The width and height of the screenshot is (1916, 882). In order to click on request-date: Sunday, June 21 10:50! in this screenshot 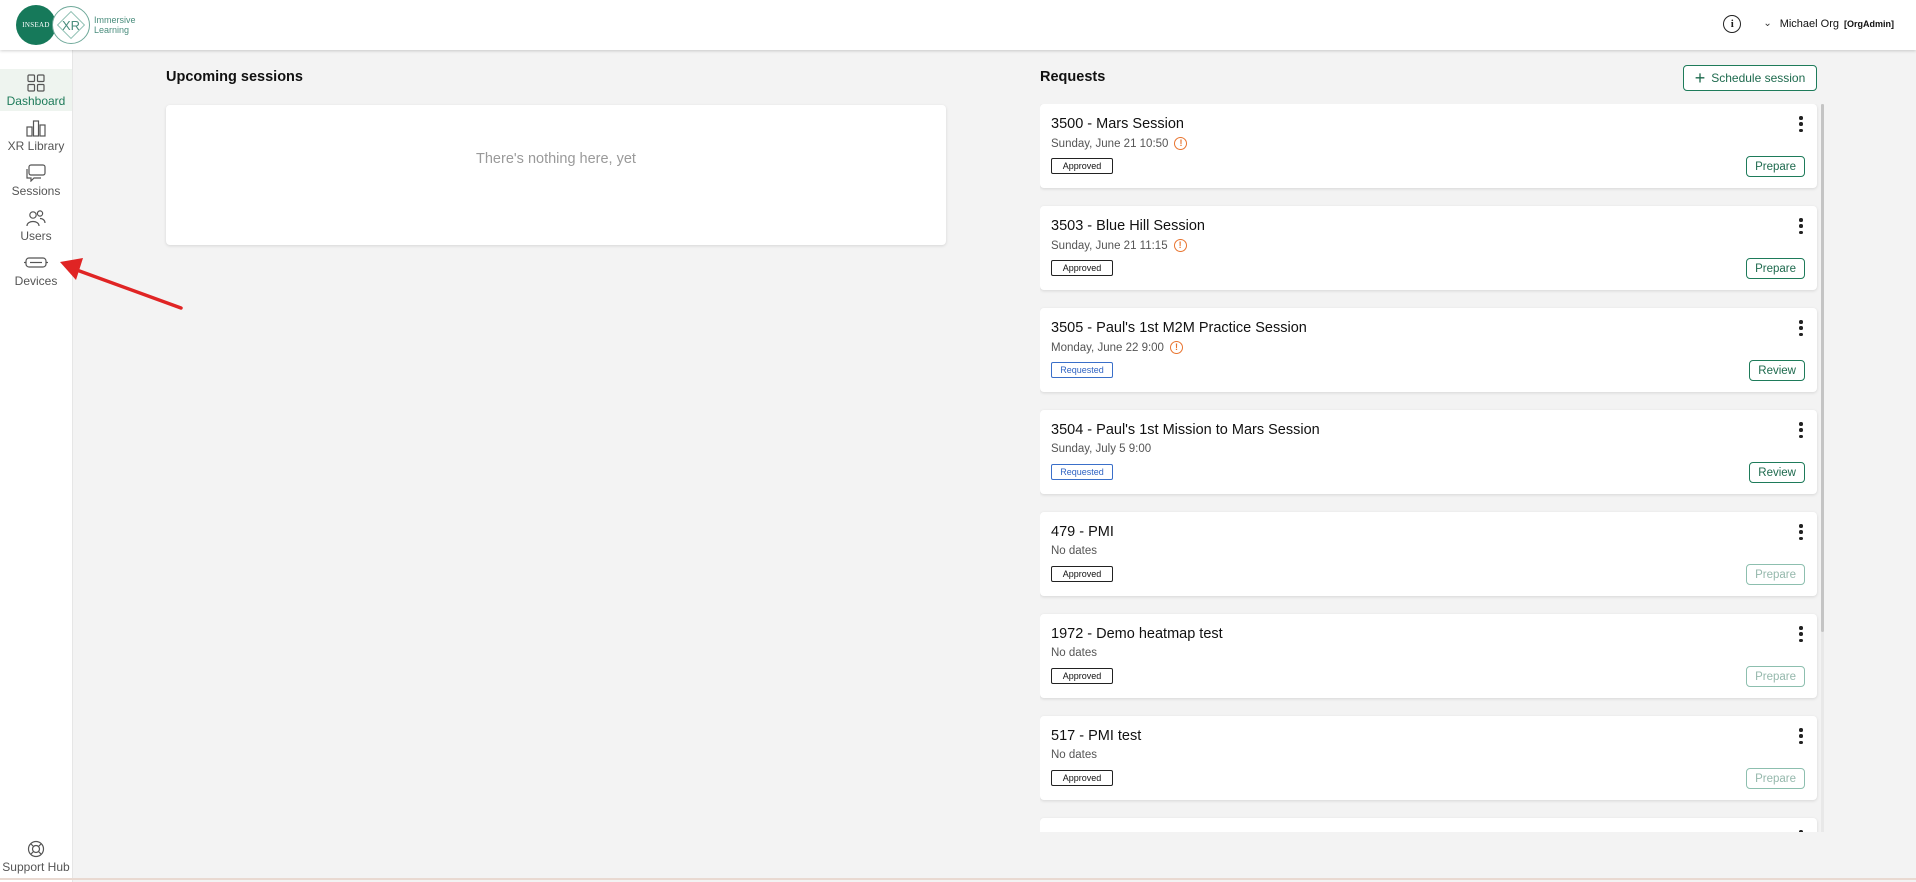, I will do `click(1119, 143)`.